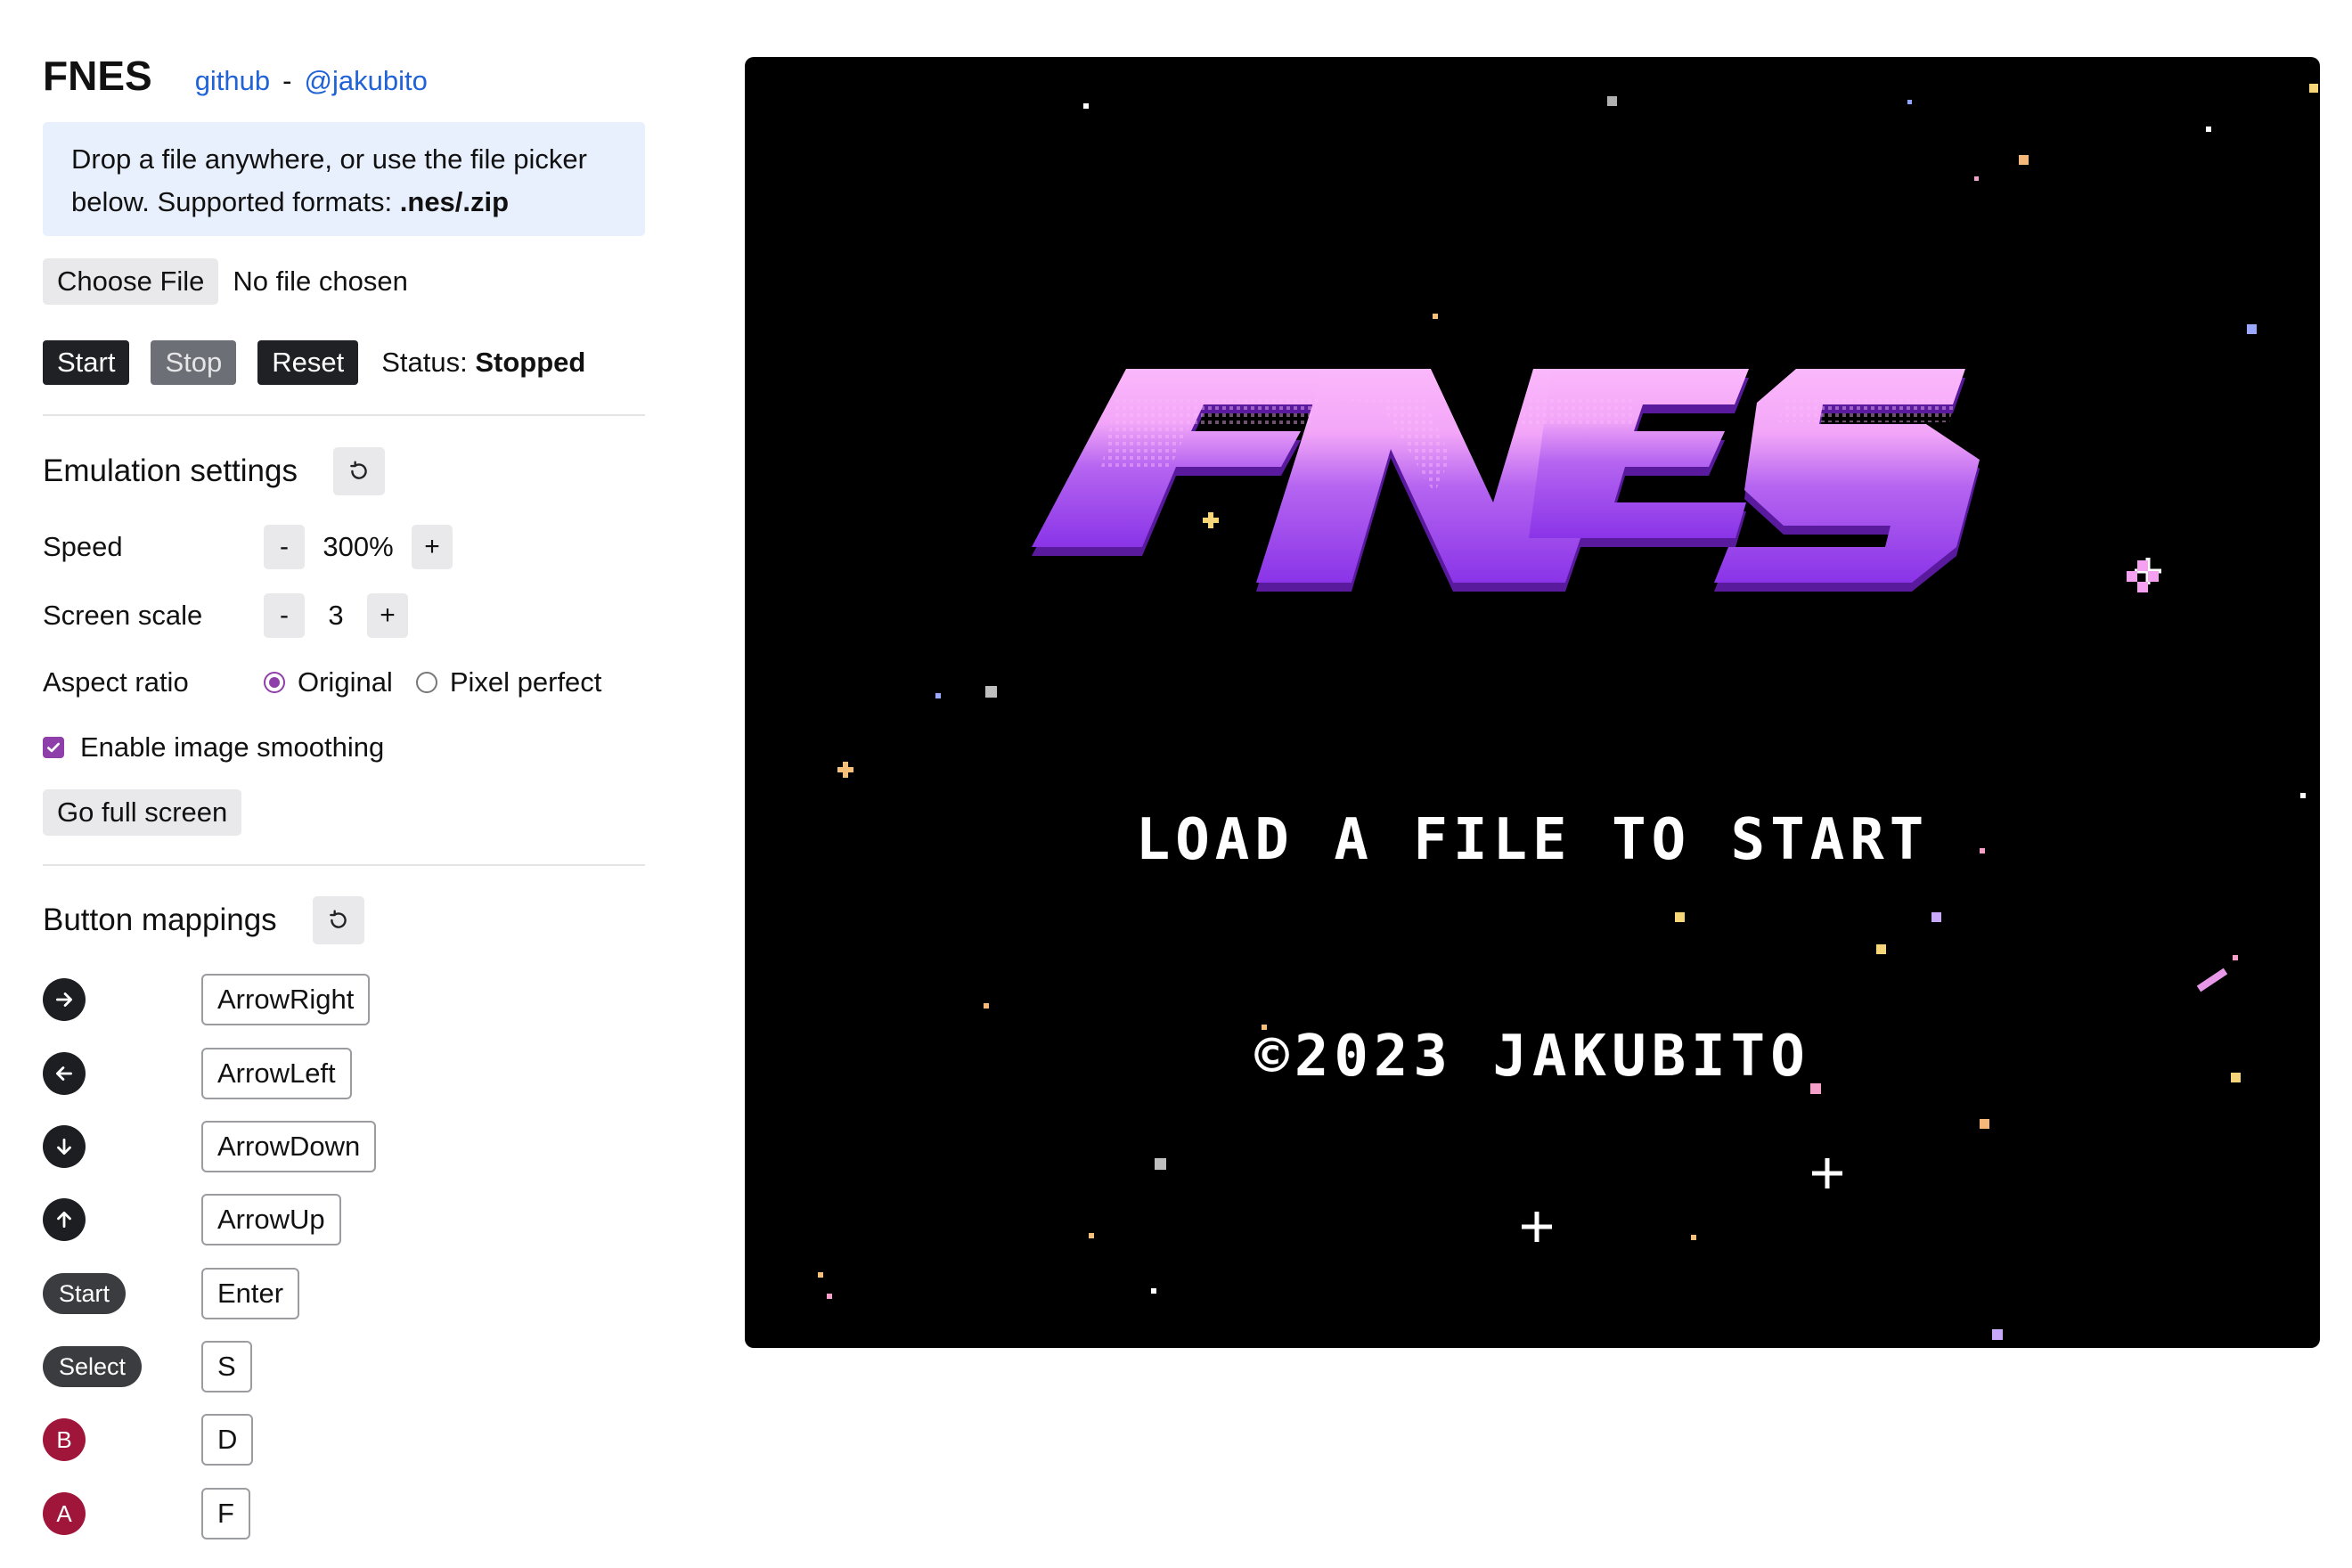  Describe the element at coordinates (320, 281) in the screenshot. I see `file-status: No file chosen` at that location.